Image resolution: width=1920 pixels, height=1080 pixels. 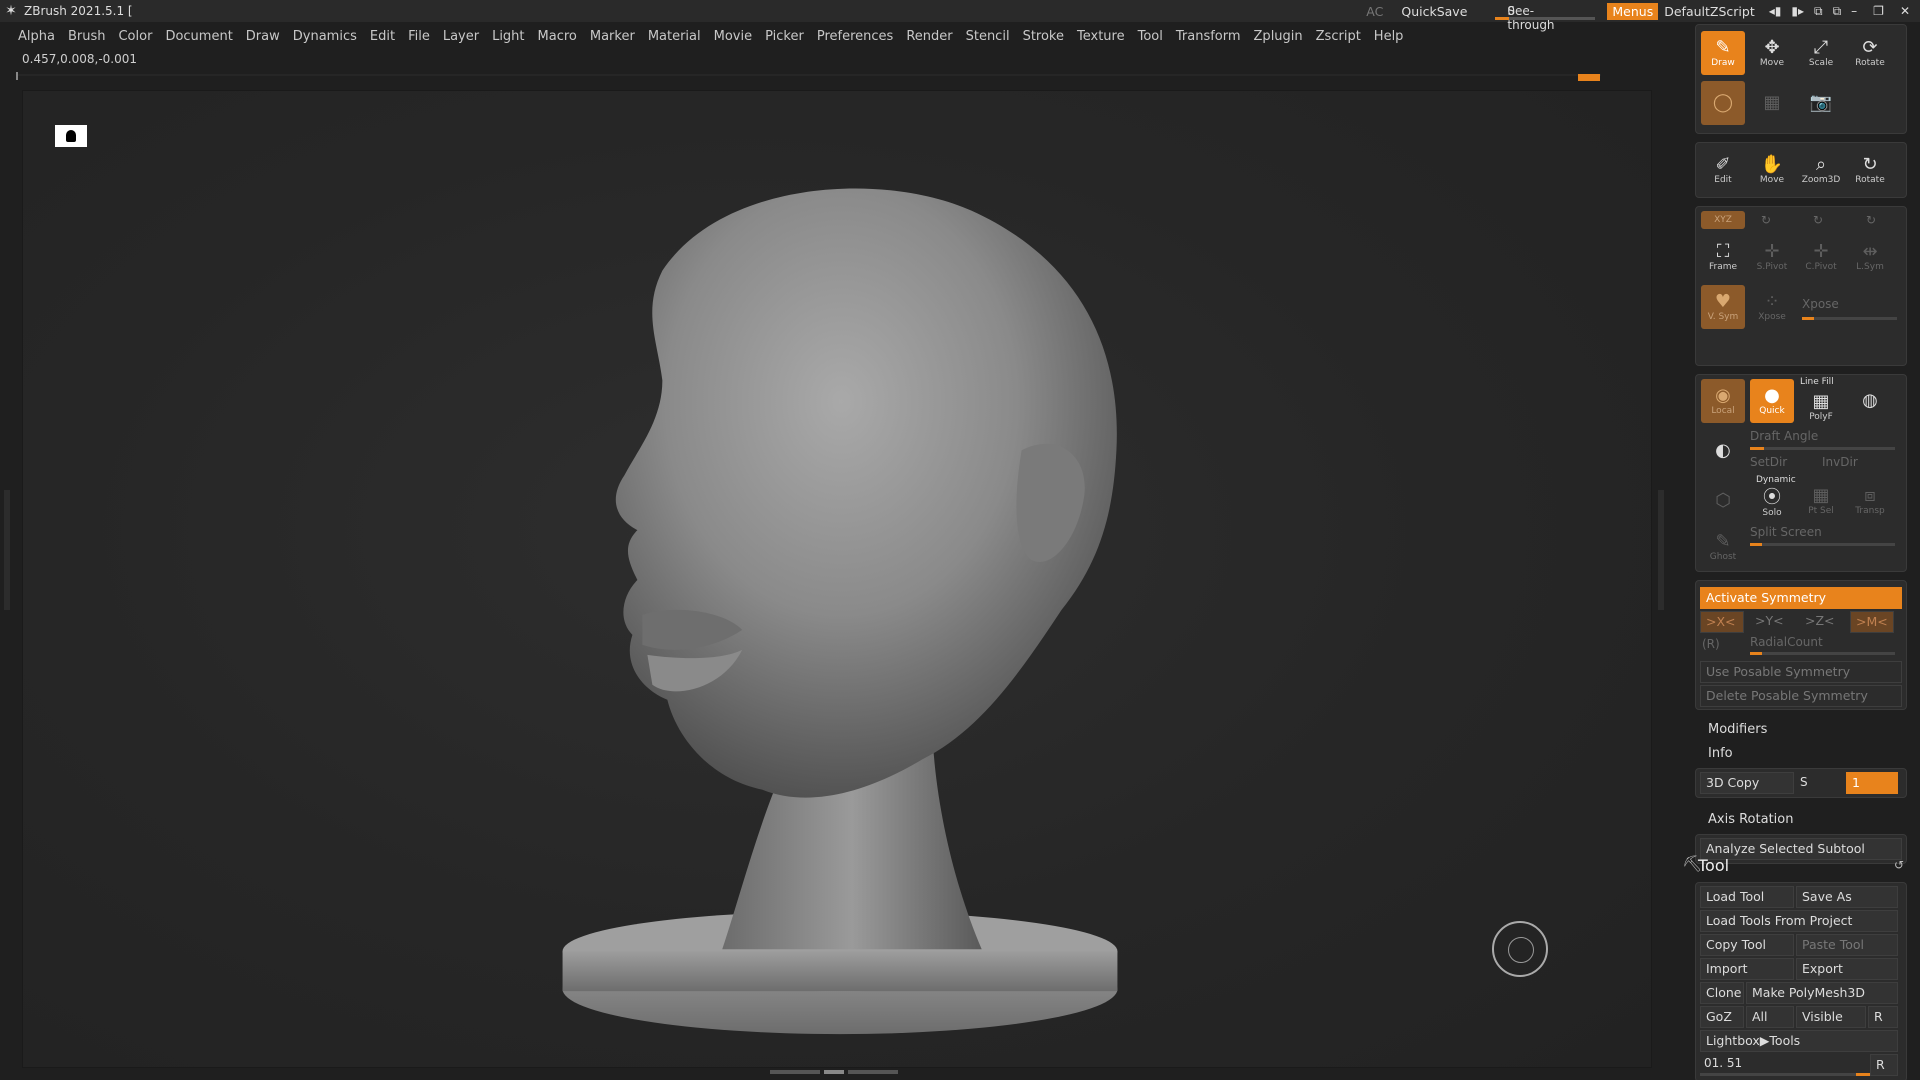 What do you see at coordinates (1821, 103) in the screenshot?
I see `snapshot-button: 📷` at bounding box center [1821, 103].